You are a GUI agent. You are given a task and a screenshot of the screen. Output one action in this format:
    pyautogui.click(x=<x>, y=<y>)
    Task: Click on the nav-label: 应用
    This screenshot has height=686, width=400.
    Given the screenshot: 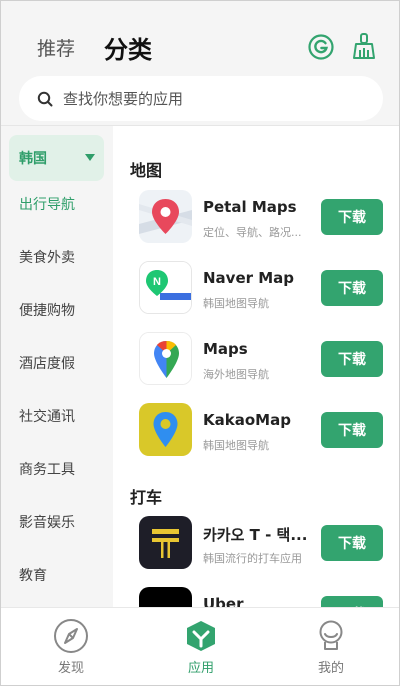 What is the action you would take?
    pyautogui.click(x=200, y=668)
    